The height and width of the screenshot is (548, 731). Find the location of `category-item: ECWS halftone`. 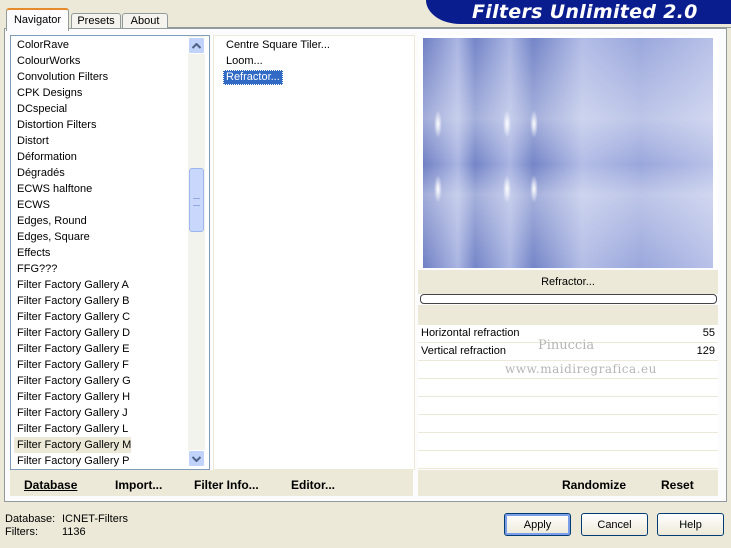

category-item: ECWS halftone is located at coordinates (53, 189).